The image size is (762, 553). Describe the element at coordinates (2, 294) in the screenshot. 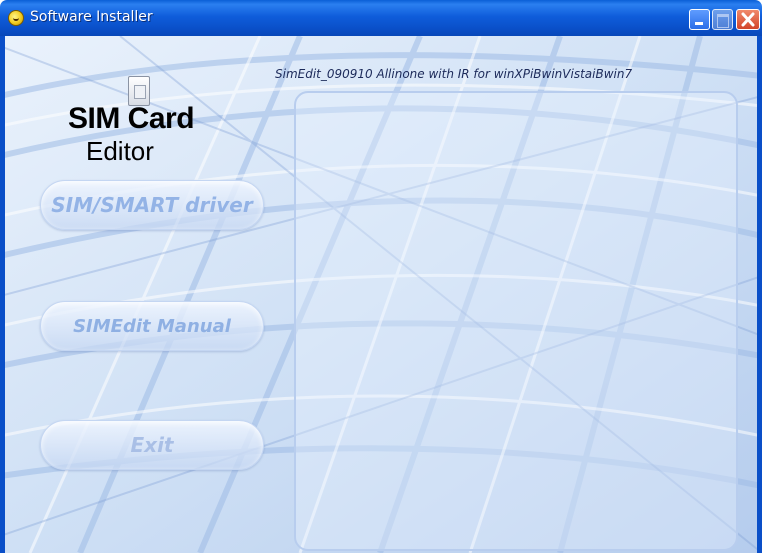

I see `window-frame-left` at that location.